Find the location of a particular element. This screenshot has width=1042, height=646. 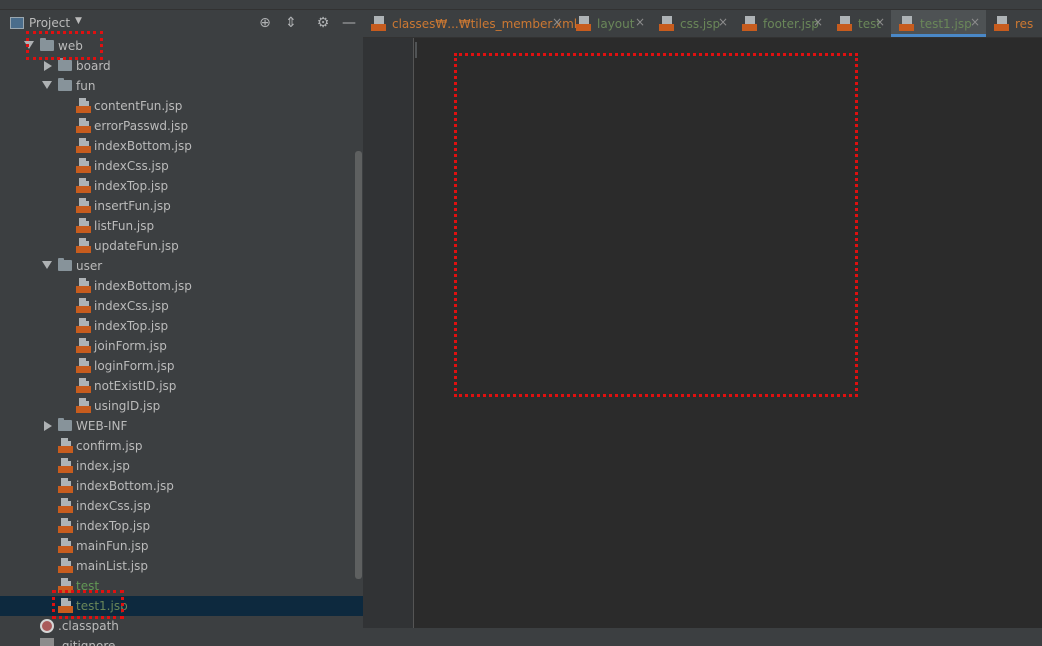

tree-item-label: .gitignore is located at coordinates (87, 642).